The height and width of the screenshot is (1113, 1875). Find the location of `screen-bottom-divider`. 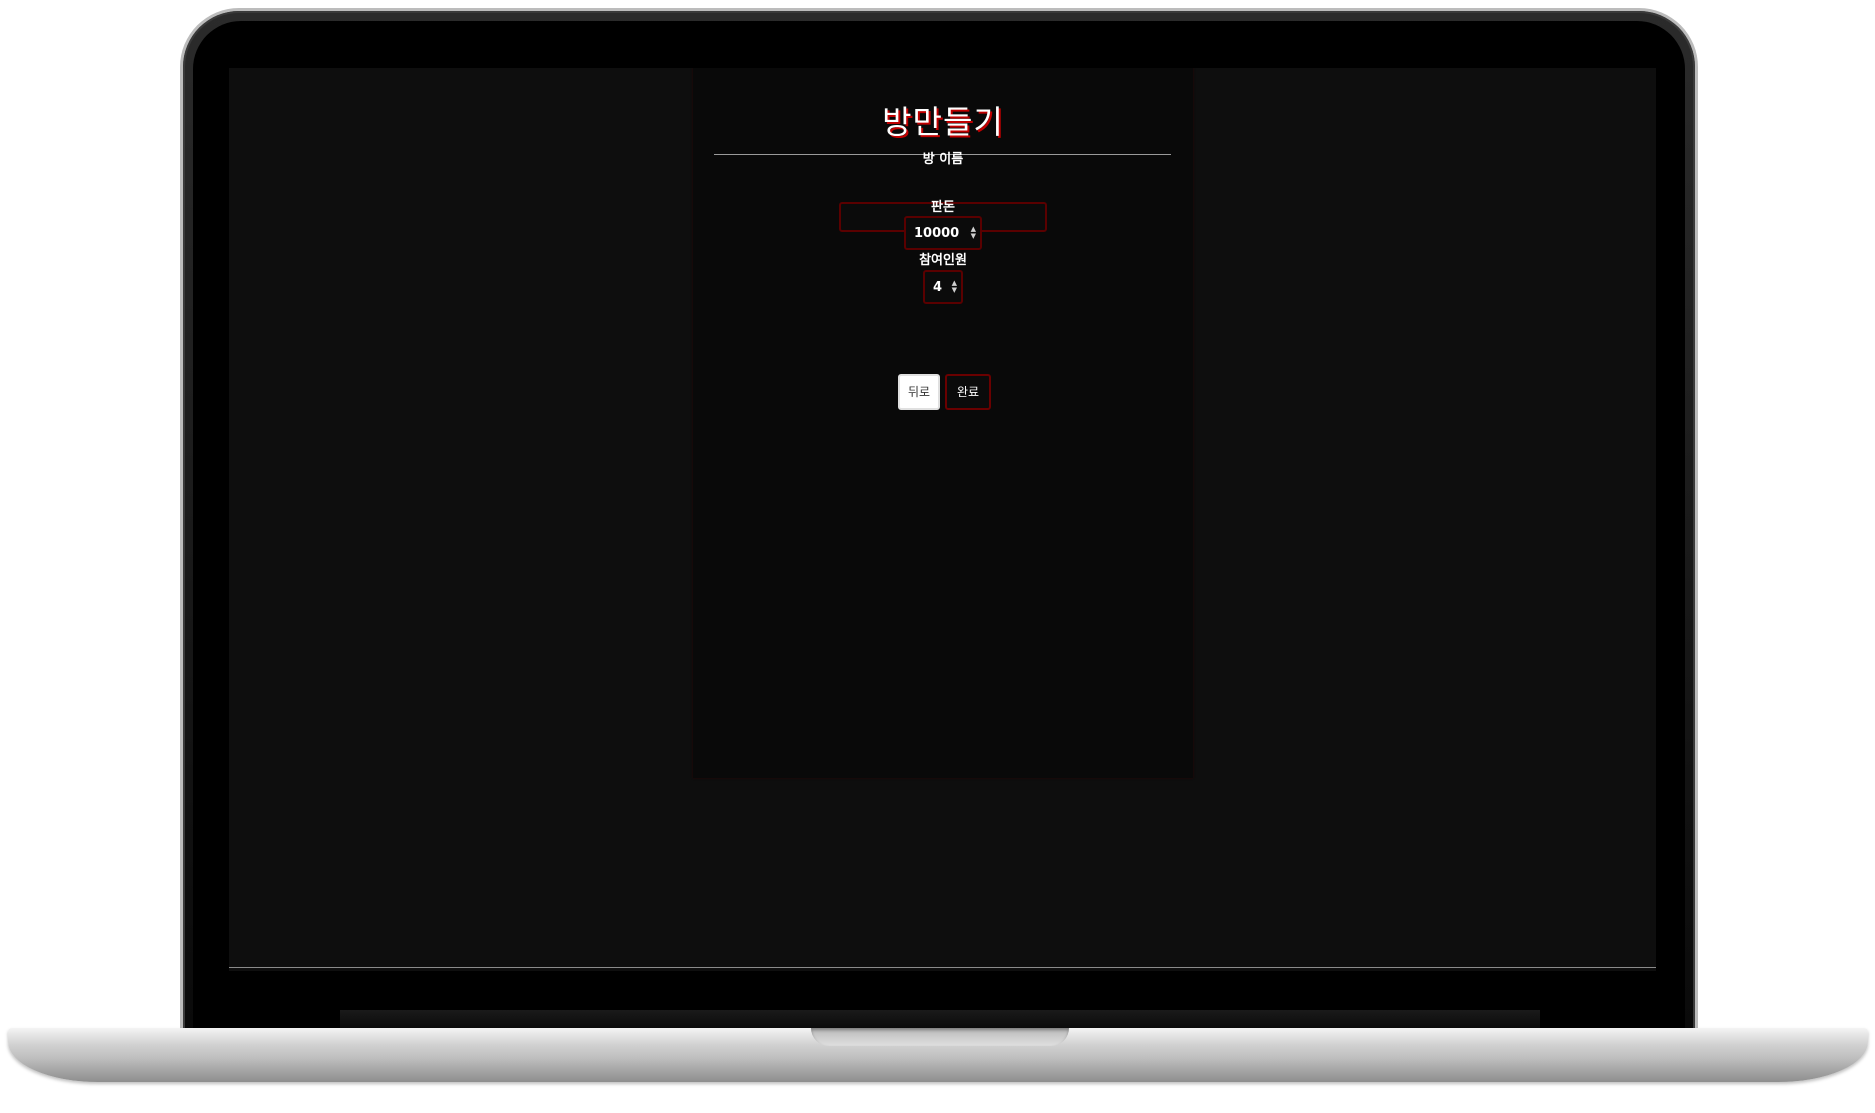

screen-bottom-divider is located at coordinates (942, 967).